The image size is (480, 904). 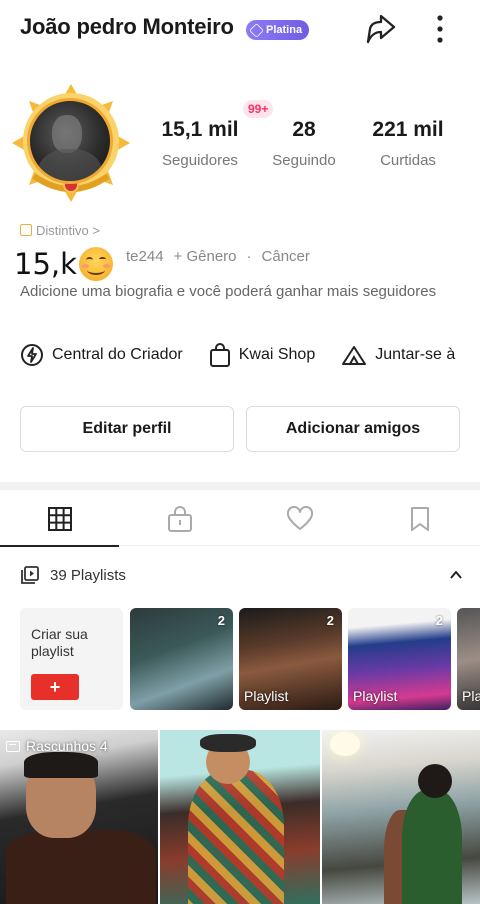 I want to click on more-vertical-icon, so click(x=440, y=29).